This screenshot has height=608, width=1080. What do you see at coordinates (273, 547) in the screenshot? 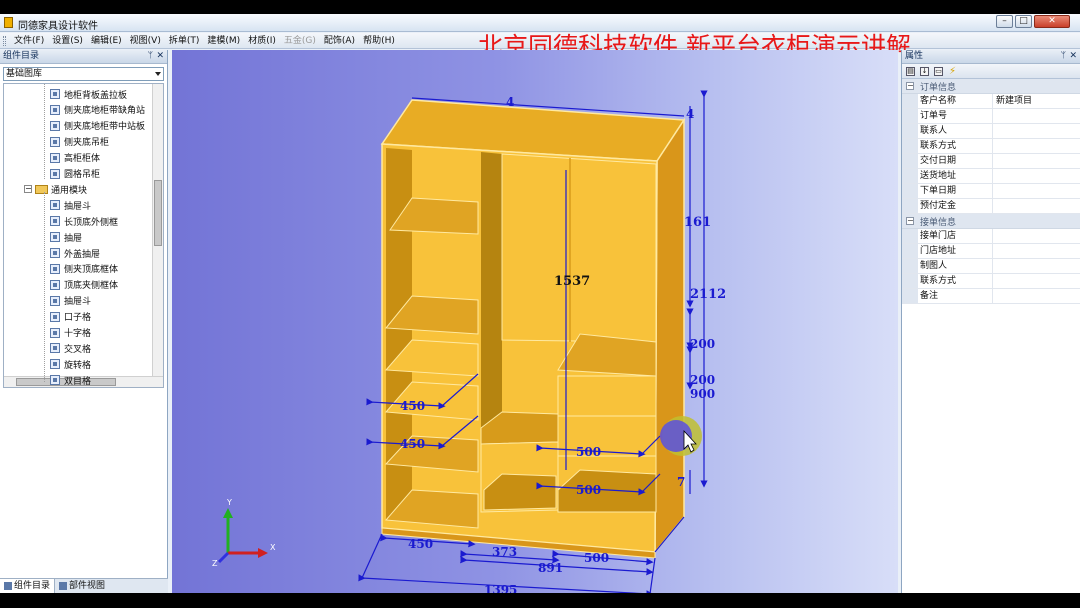
I see `axis-x-label: X` at bounding box center [273, 547].